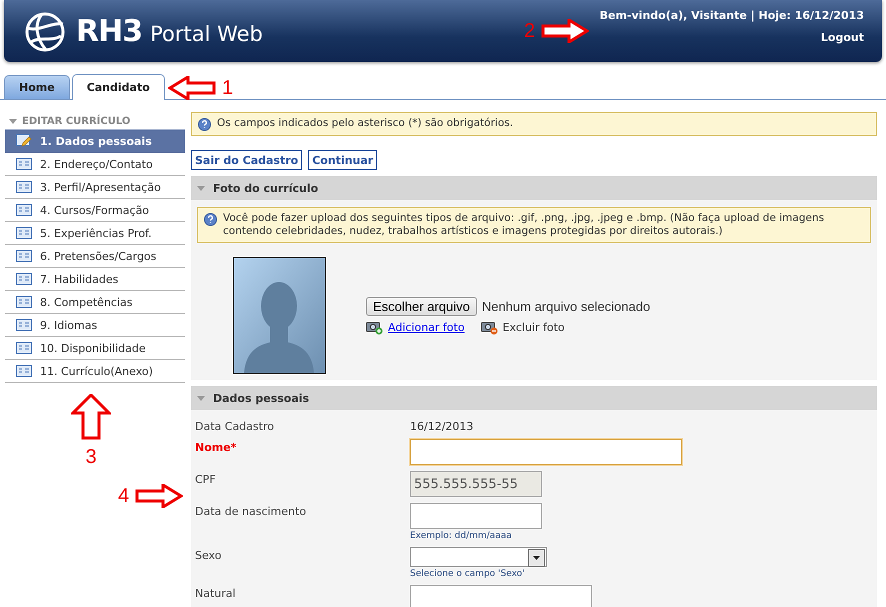  I want to click on sidebar-title: EDITAR CURRÍCULO, so click(76, 121).